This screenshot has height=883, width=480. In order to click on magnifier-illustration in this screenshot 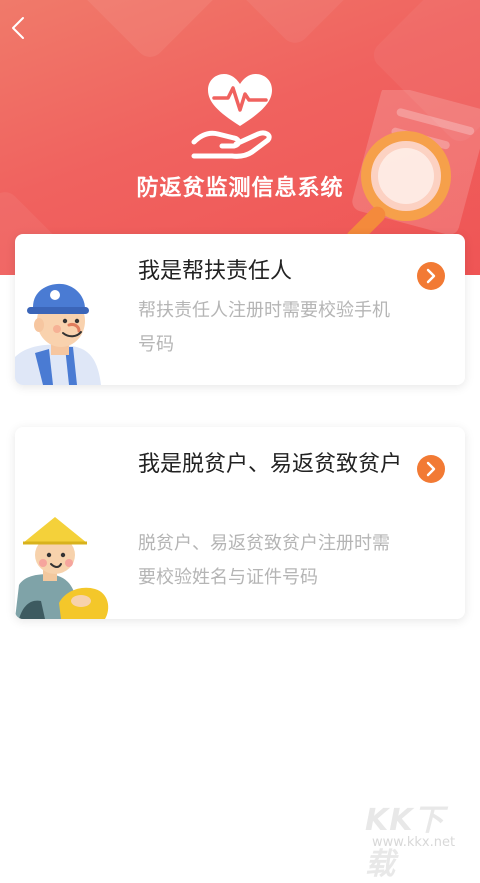, I will do `click(413, 165)`.